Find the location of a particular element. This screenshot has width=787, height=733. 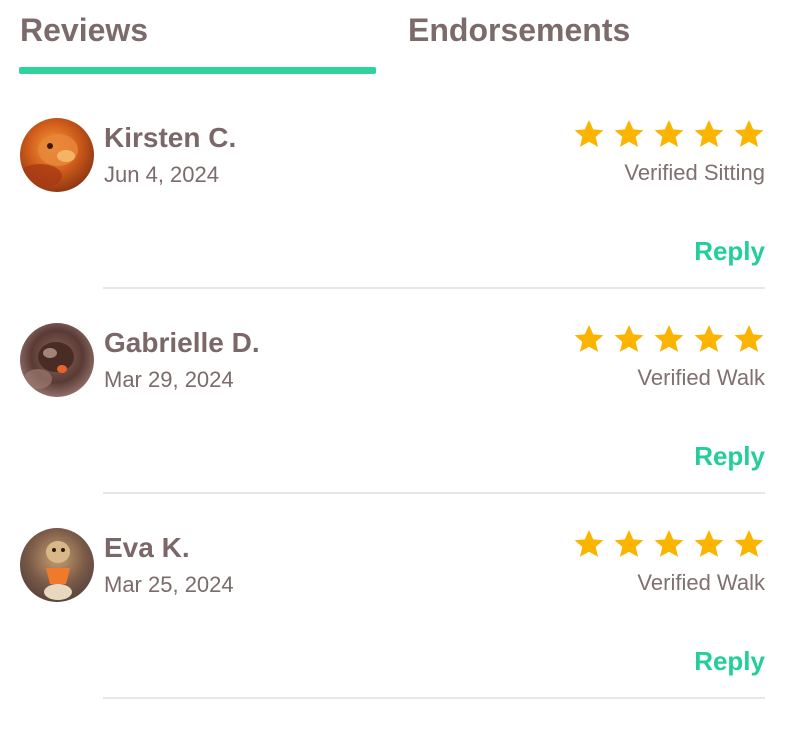

verified-service-label: Verified Sitting is located at coordinates (694, 172).